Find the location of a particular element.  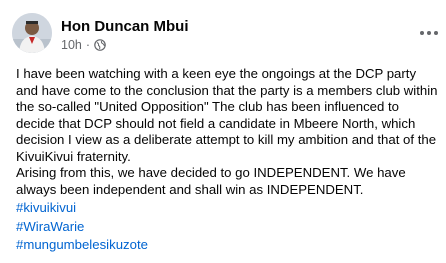

hashtag-link: #mungumbelesikuzote is located at coordinates (228, 245).